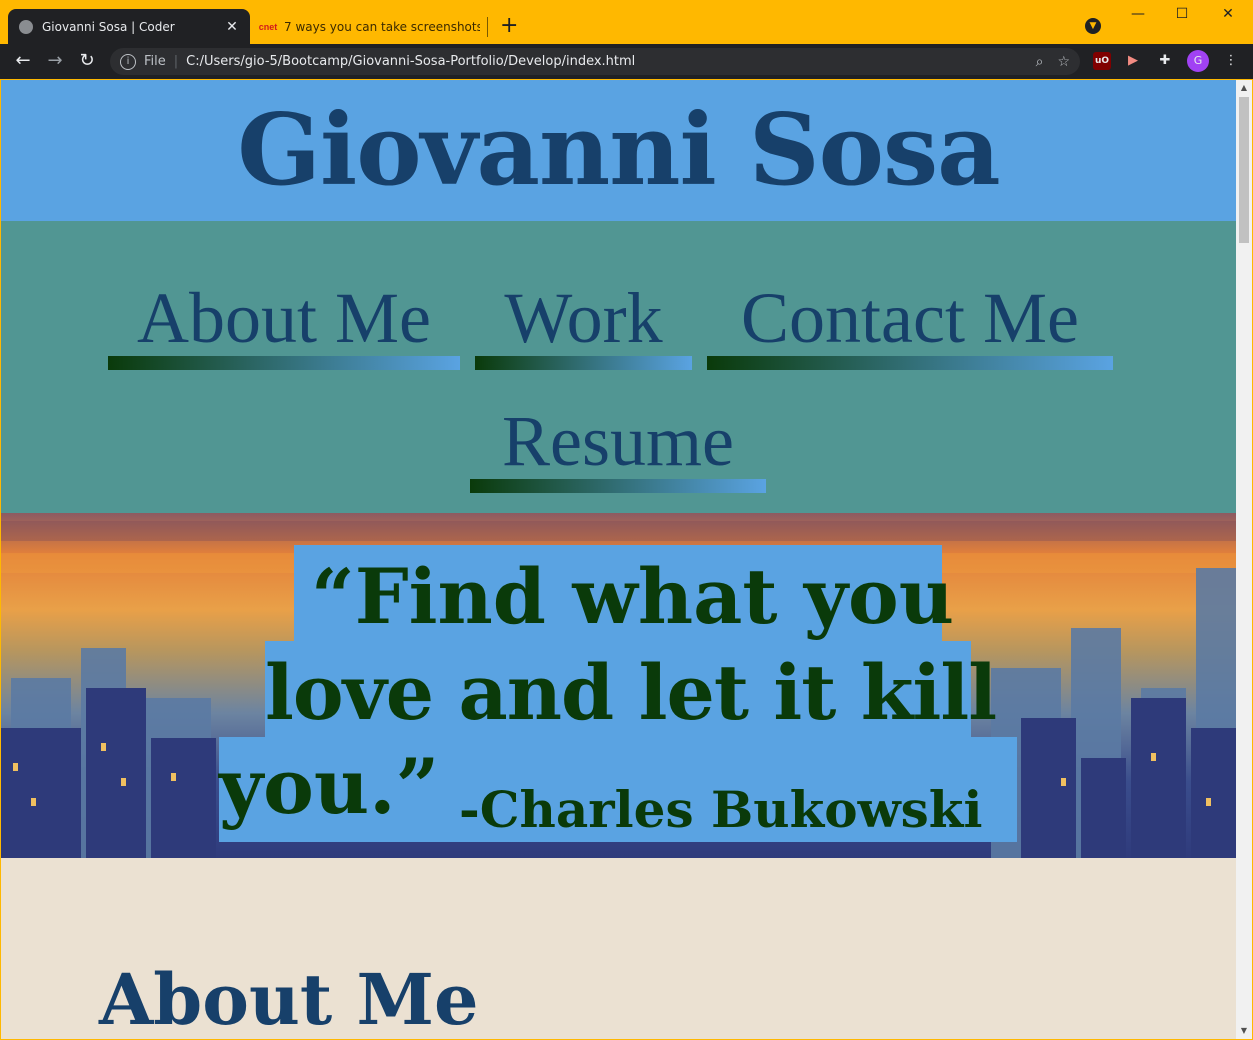 The height and width of the screenshot is (1040, 1253). What do you see at coordinates (128, 61) in the screenshot?
I see `info-icon: i` at bounding box center [128, 61].